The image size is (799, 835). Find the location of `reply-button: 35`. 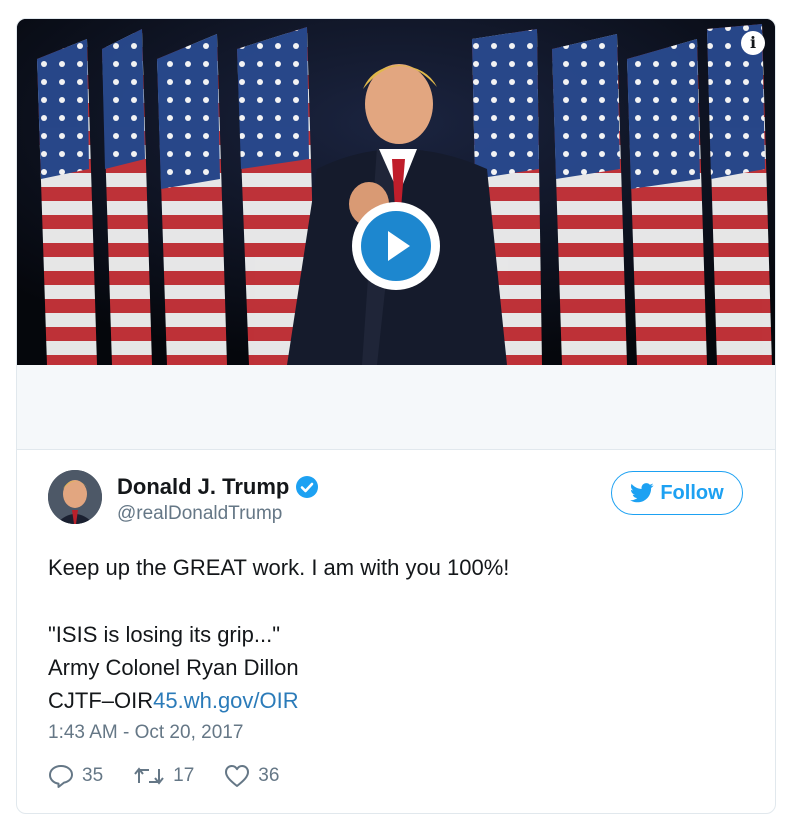

reply-button: 35 is located at coordinates (75, 776).